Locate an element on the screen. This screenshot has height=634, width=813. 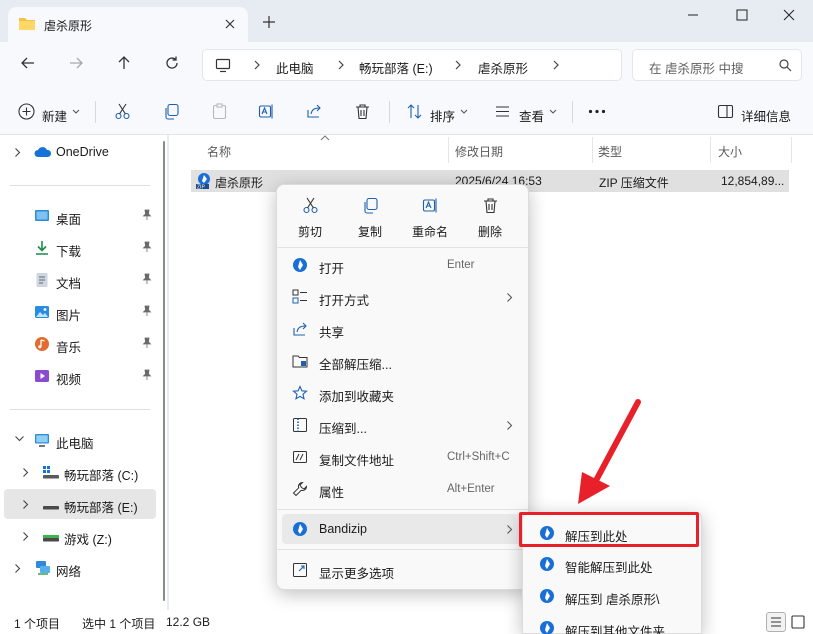
wrench-icon is located at coordinates (300, 489).